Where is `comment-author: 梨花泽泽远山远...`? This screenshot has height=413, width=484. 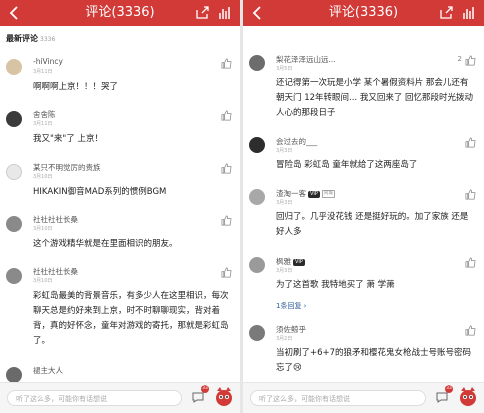
comment-author: 梨花泽泽远山远... is located at coordinates (306, 59).